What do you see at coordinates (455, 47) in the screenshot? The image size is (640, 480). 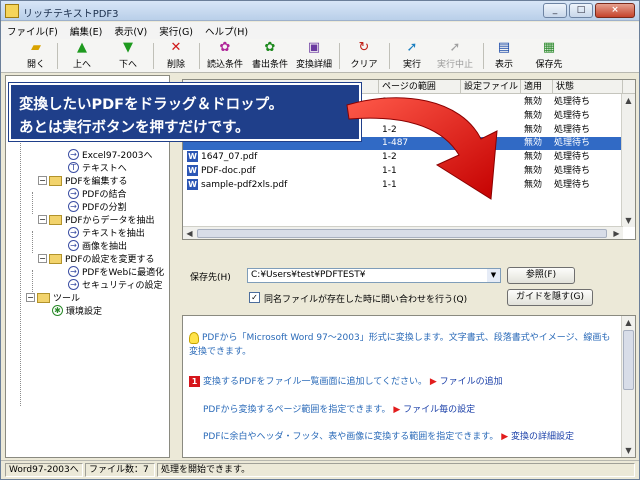 I see `stop-icon: ➚` at bounding box center [455, 47].